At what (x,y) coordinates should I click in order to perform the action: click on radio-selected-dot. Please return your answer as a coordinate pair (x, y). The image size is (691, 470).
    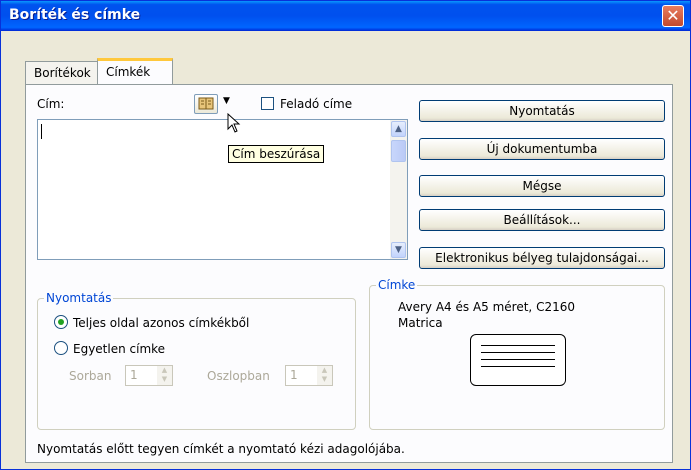
    Looking at the image, I should click on (61, 322).